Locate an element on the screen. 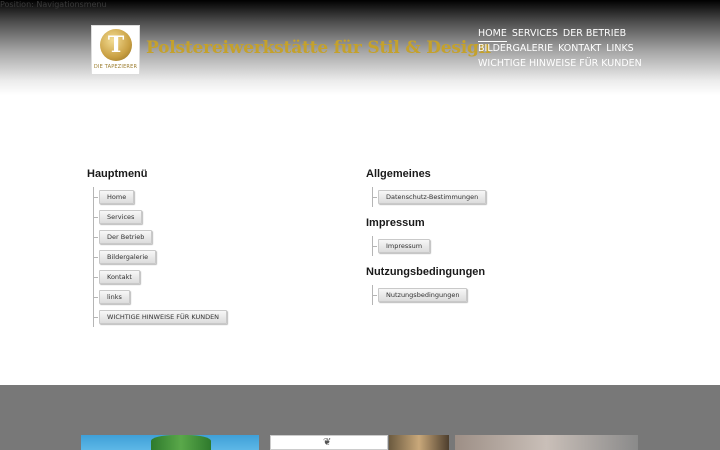 Image resolution: width=720 pixels, height=450 pixels. allgemeines-group: Allgemeines Datenschutz-Bestimmungen is located at coordinates (486, 187).